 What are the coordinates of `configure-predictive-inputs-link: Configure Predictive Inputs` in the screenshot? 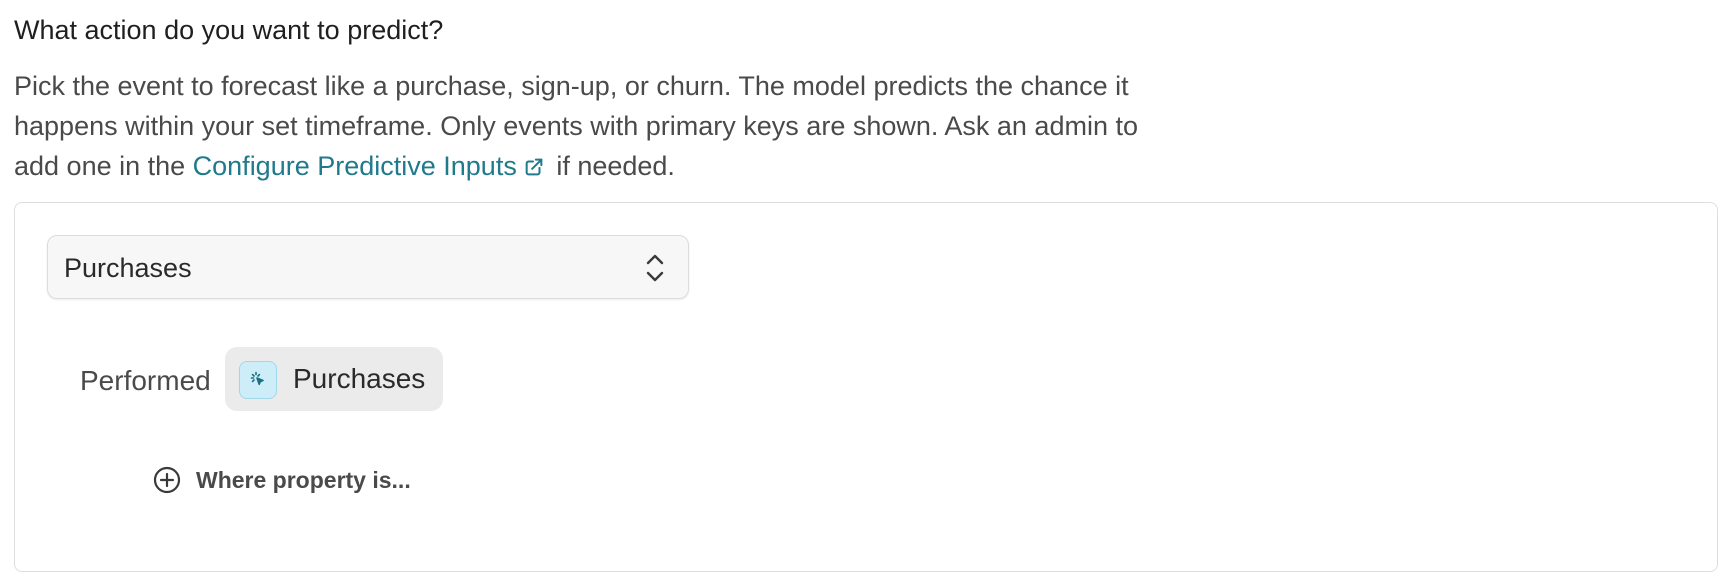 It's located at (371, 166).